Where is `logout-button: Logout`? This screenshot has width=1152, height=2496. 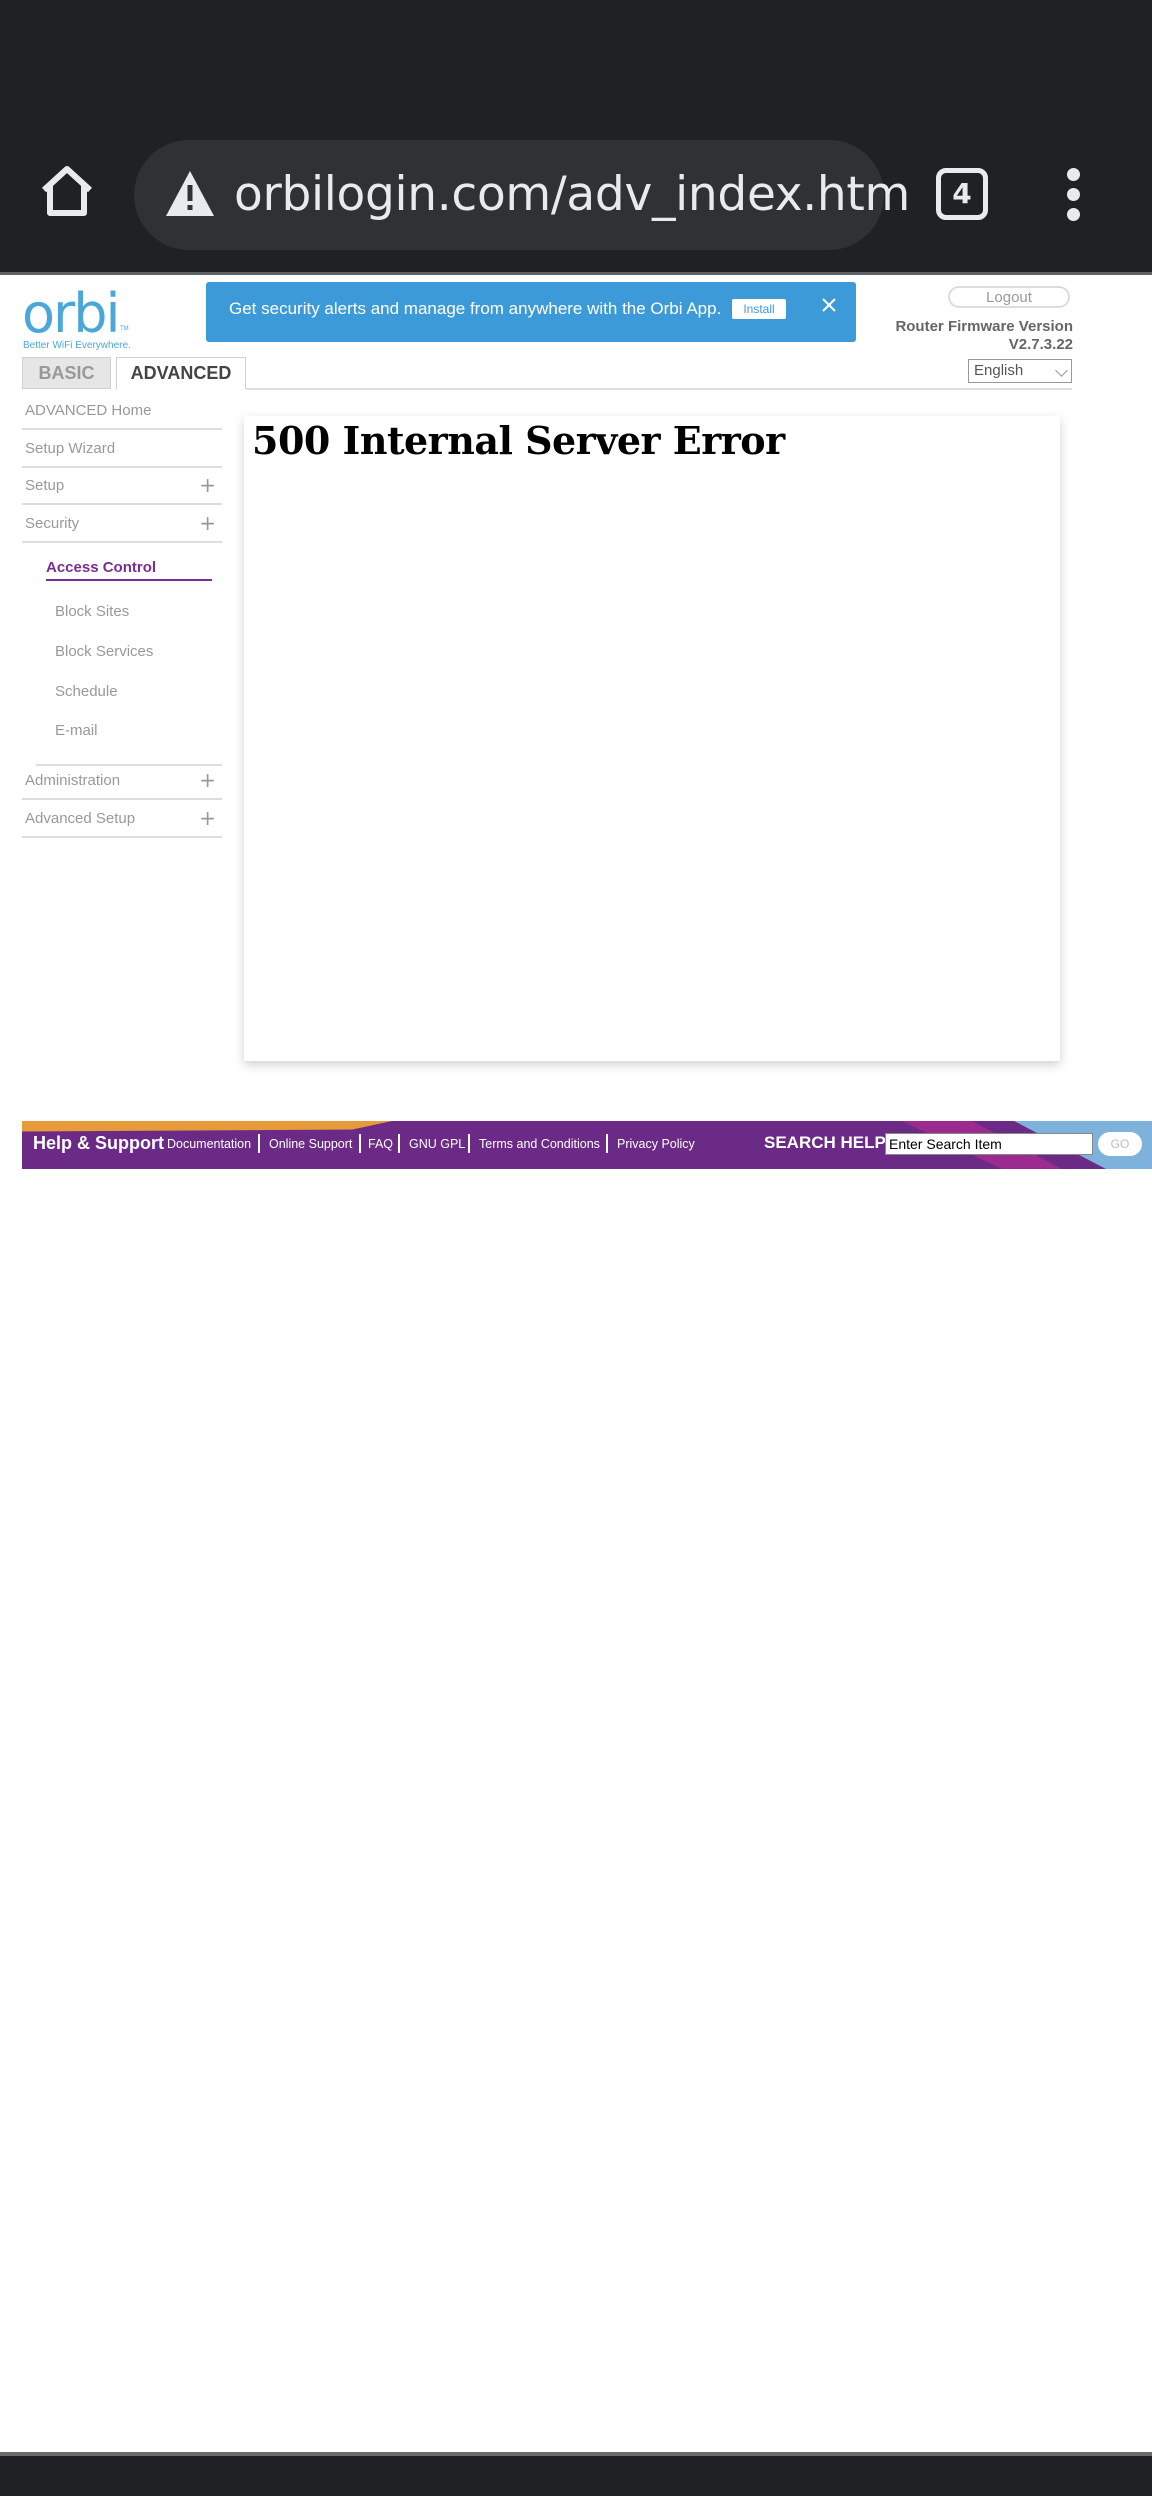 logout-button: Logout is located at coordinates (1009, 297).